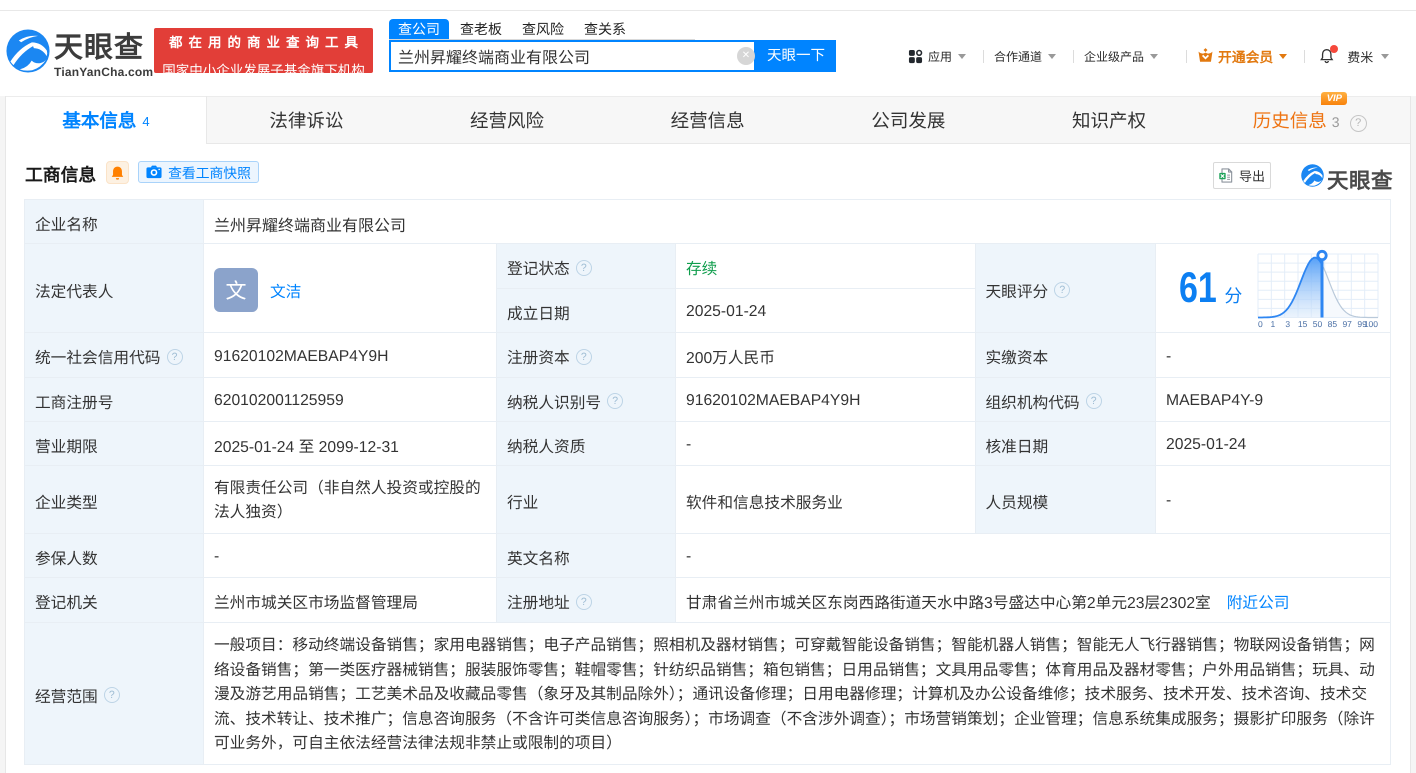 The image size is (1416, 773). What do you see at coordinates (1272, 324) in the screenshot?
I see `svg-text: 1` at bounding box center [1272, 324].